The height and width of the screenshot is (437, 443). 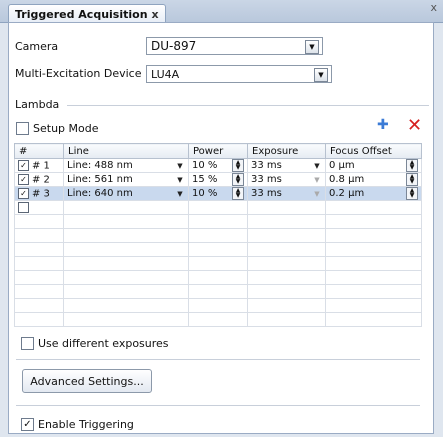 I want to click on enable-triggering-label: Enable Triggering, so click(x=86, y=424).